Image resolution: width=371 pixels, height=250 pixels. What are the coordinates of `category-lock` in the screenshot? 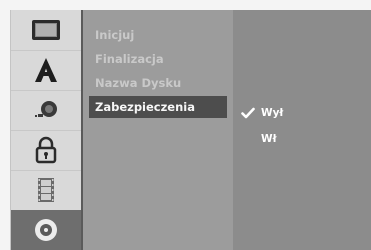 It's located at (46, 150).